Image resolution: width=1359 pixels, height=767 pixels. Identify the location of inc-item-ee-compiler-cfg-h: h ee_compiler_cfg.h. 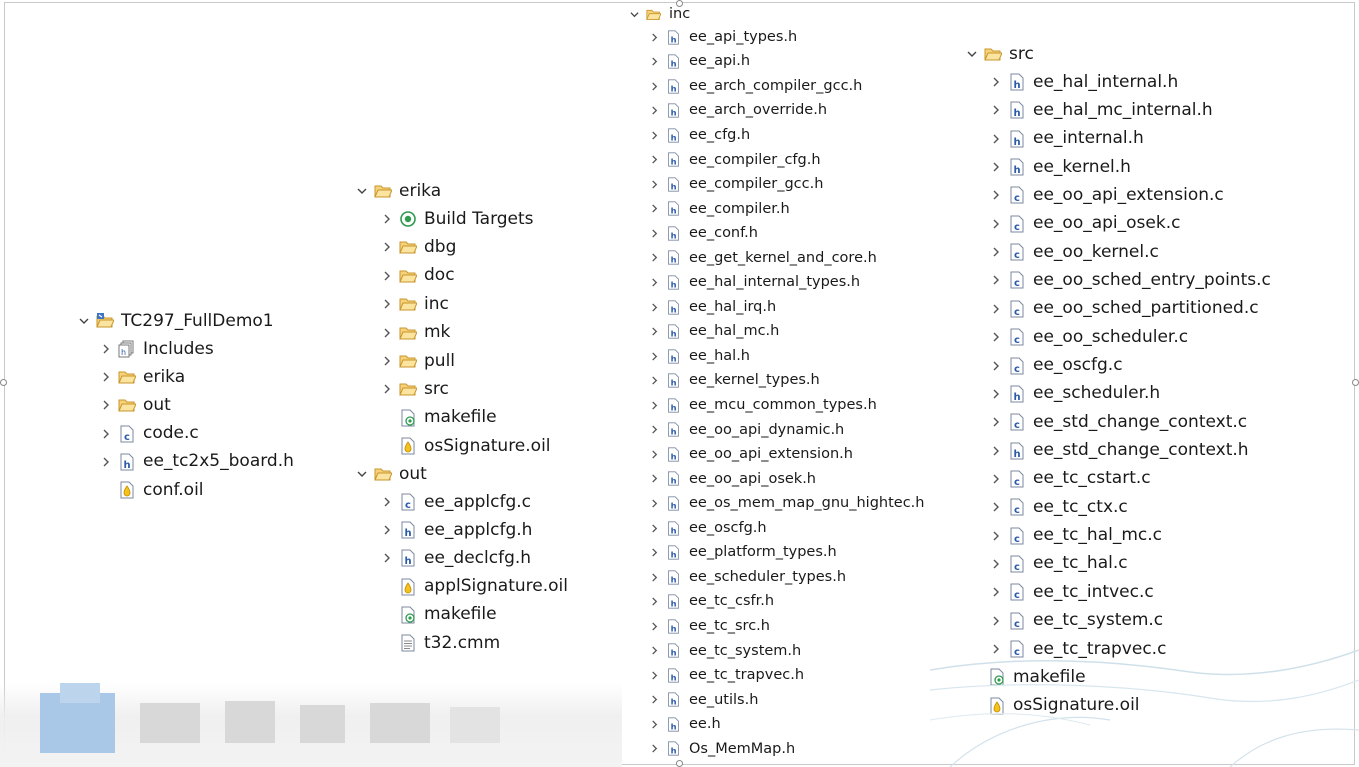
(734, 160).